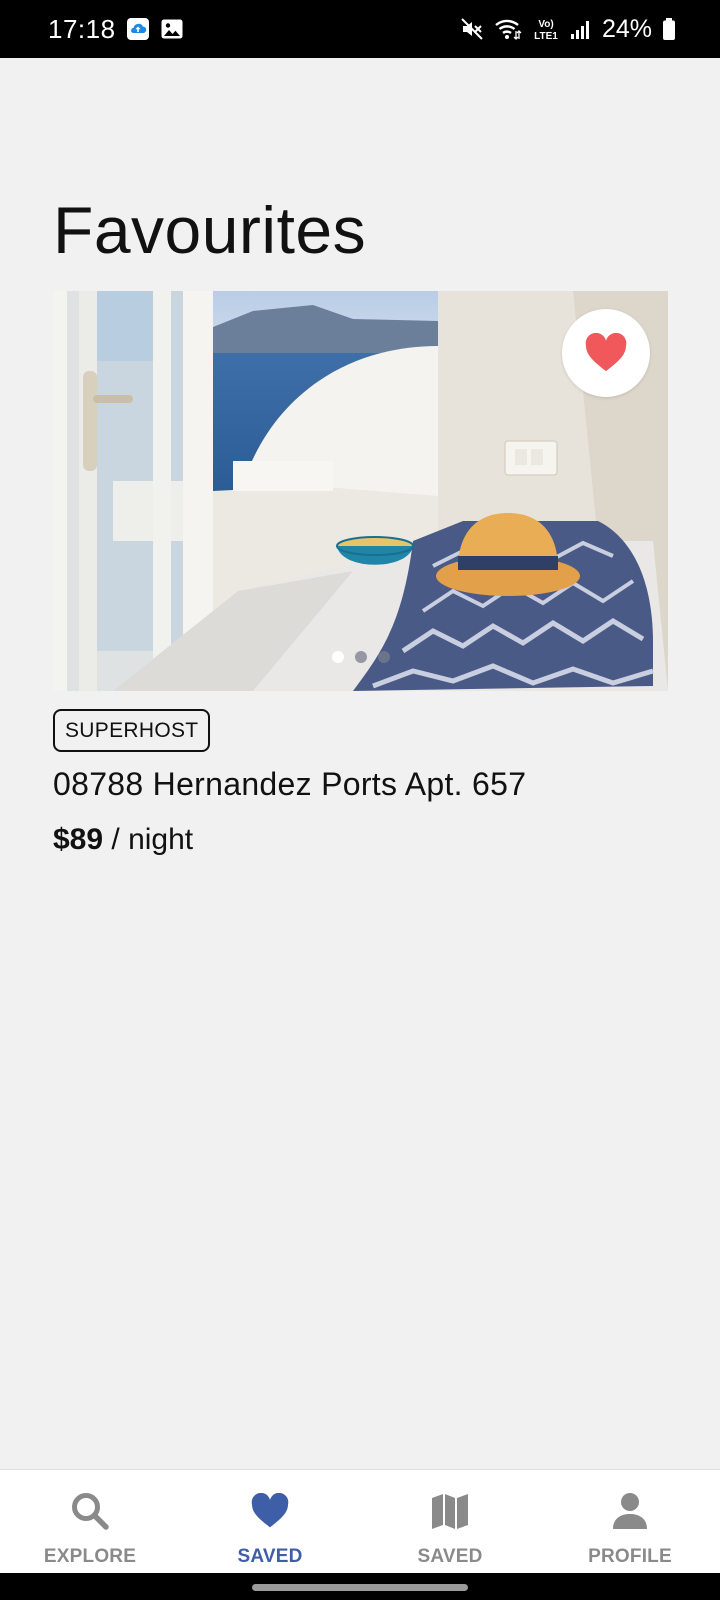 Image resolution: width=720 pixels, height=1600 pixels. What do you see at coordinates (450, 1511) in the screenshot?
I see `map-icon` at bounding box center [450, 1511].